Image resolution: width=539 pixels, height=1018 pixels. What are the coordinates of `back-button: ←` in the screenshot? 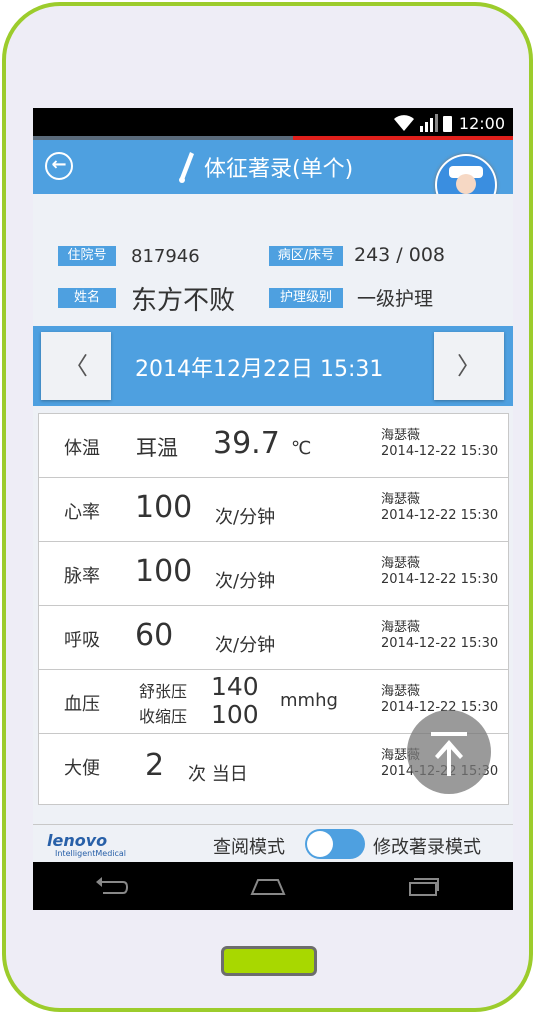 It's located at (59, 166).